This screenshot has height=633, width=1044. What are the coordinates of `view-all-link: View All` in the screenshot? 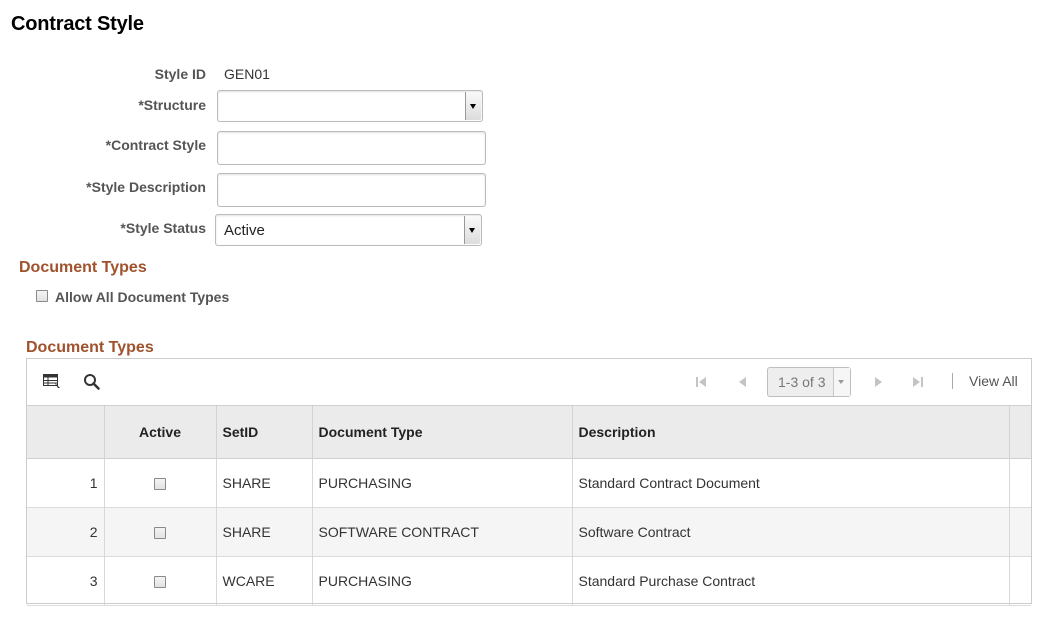 It's located at (993, 381).